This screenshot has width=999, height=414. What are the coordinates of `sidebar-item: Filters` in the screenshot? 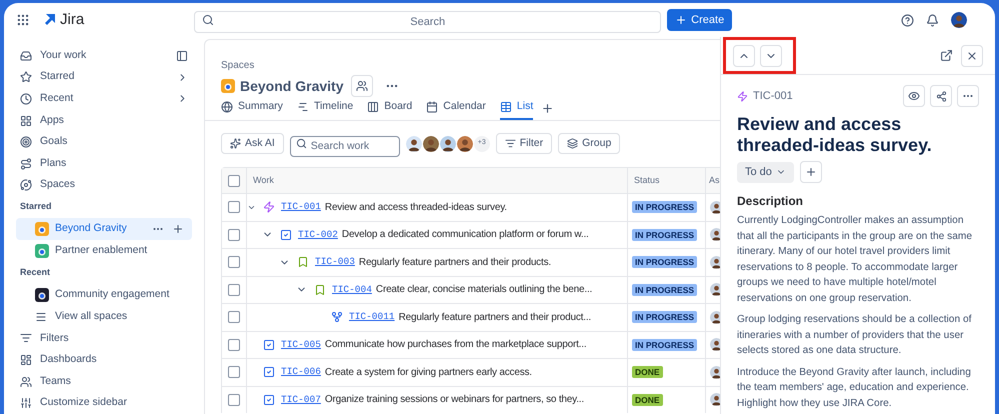 It's located at (104, 339).